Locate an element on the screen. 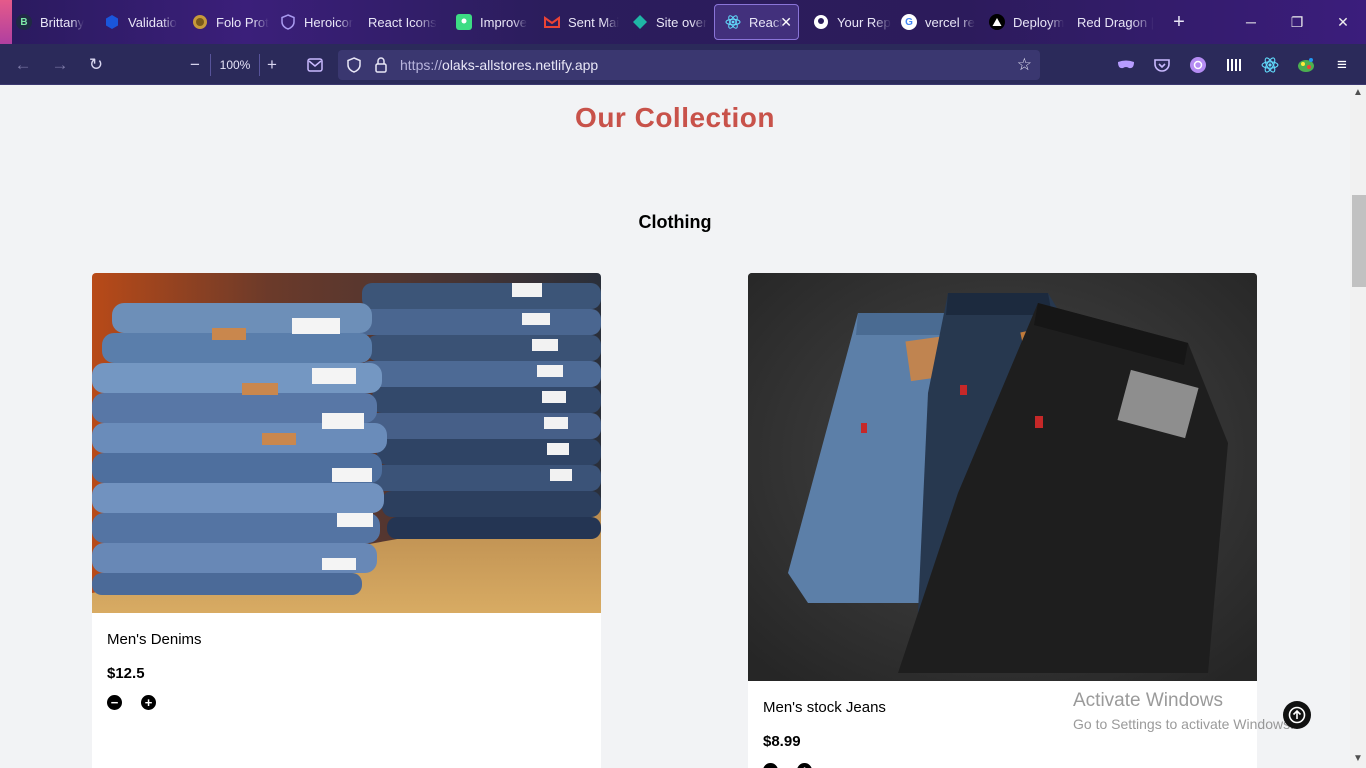 The image size is (1366, 768). tab-folo-protocol: Folo Prot is located at coordinates (226, 22).